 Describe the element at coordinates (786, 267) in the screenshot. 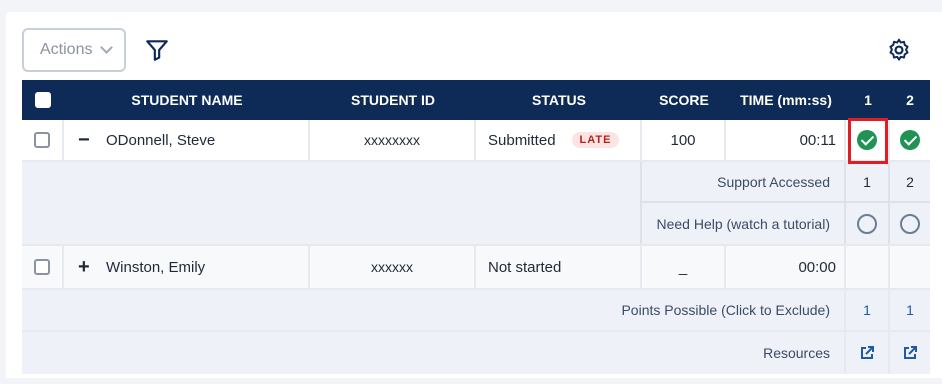

I see `time-value: 00:00` at that location.